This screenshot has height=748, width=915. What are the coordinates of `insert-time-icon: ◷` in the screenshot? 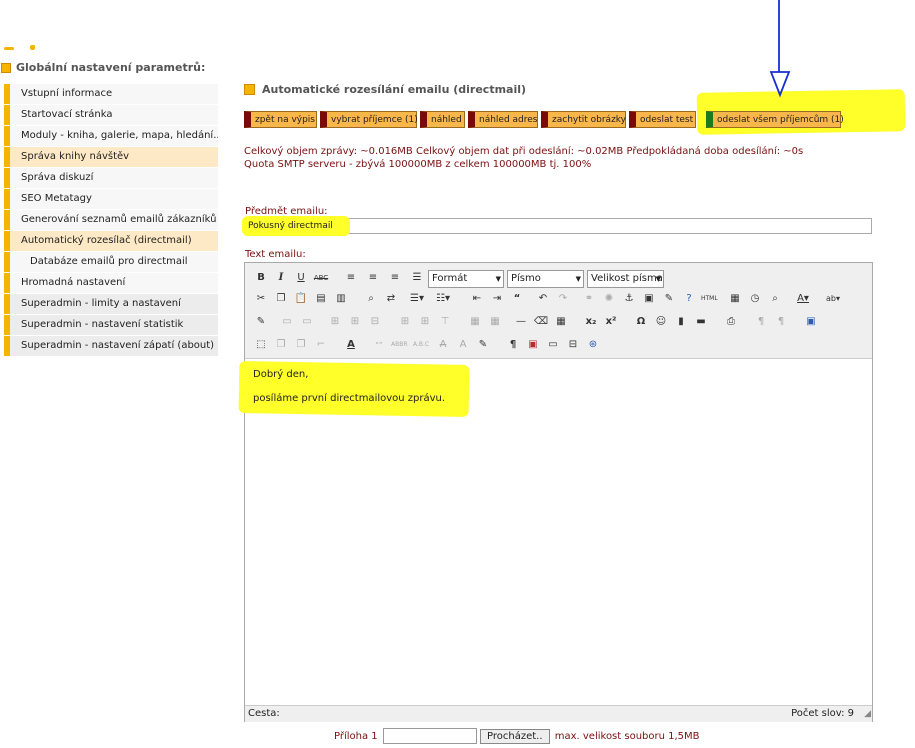 It's located at (755, 299).